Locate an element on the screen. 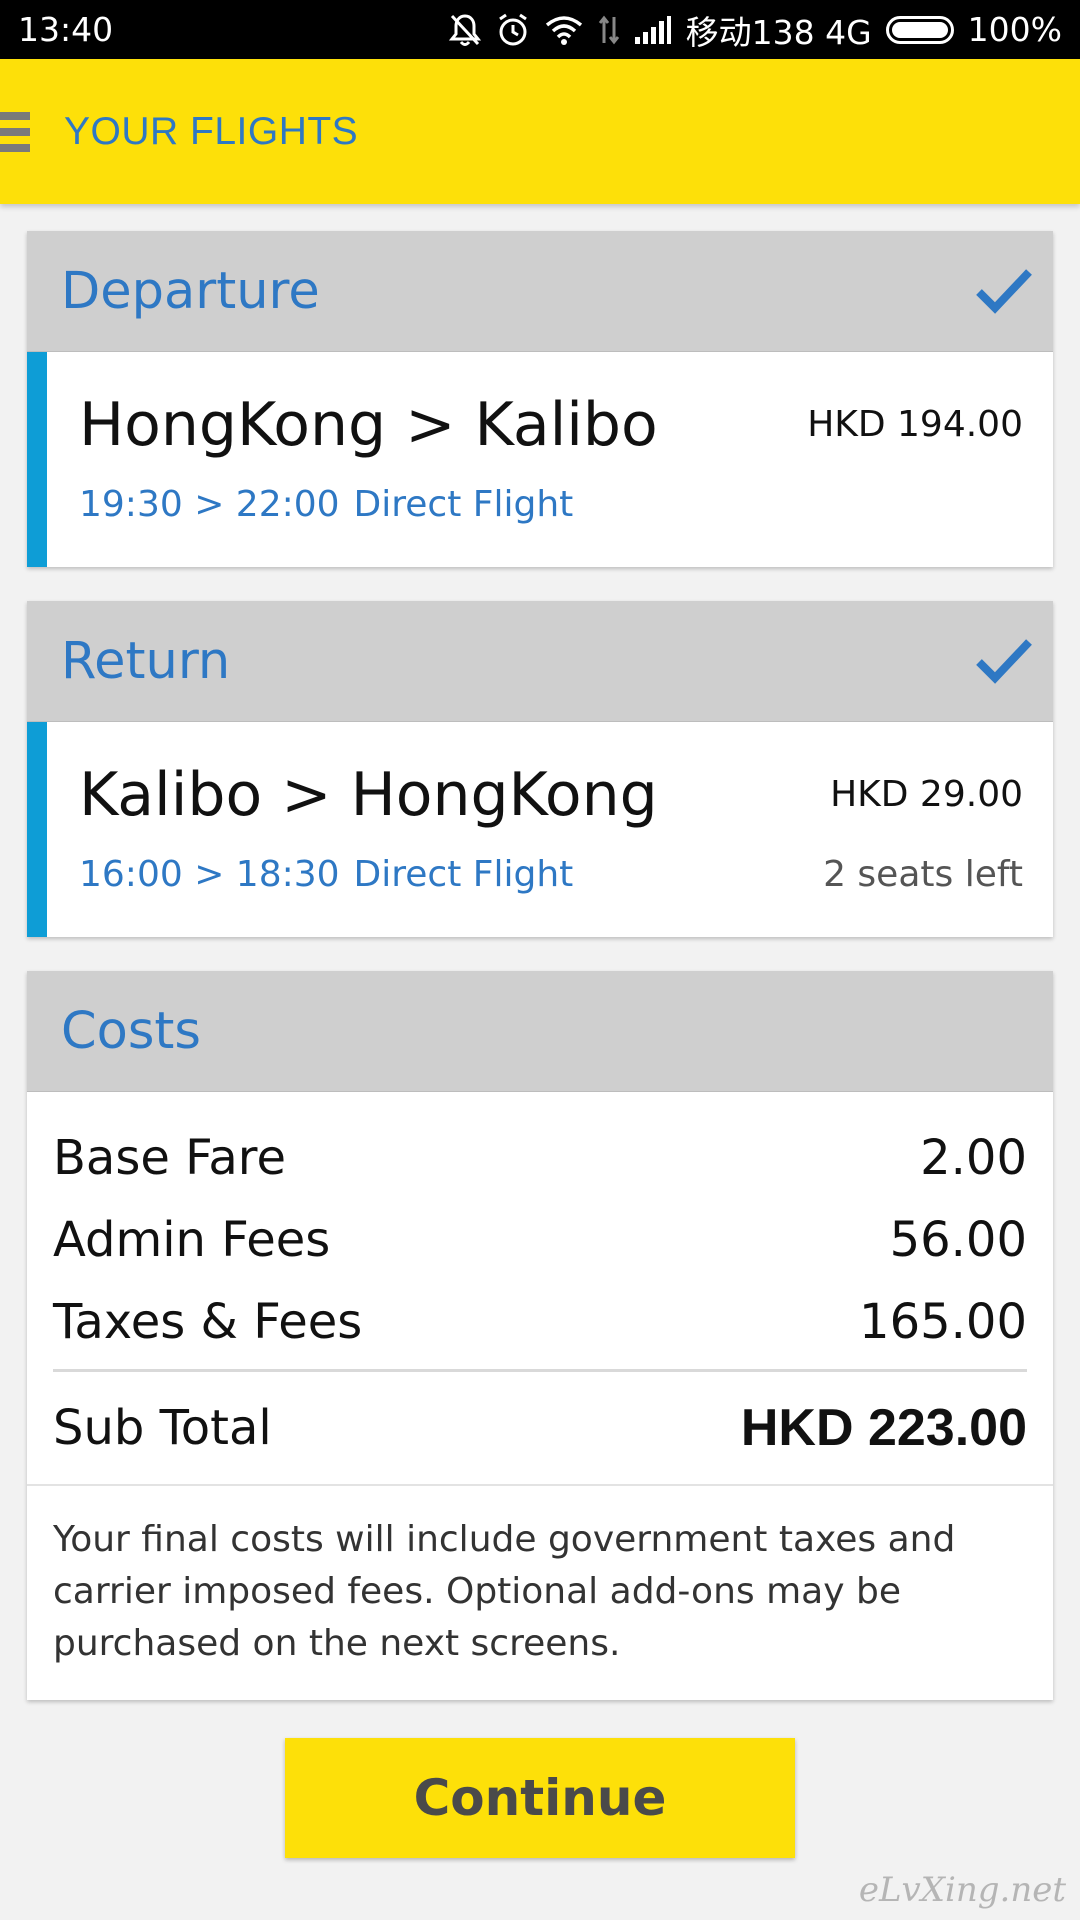  battery-percent: 100% is located at coordinates (1014, 29).